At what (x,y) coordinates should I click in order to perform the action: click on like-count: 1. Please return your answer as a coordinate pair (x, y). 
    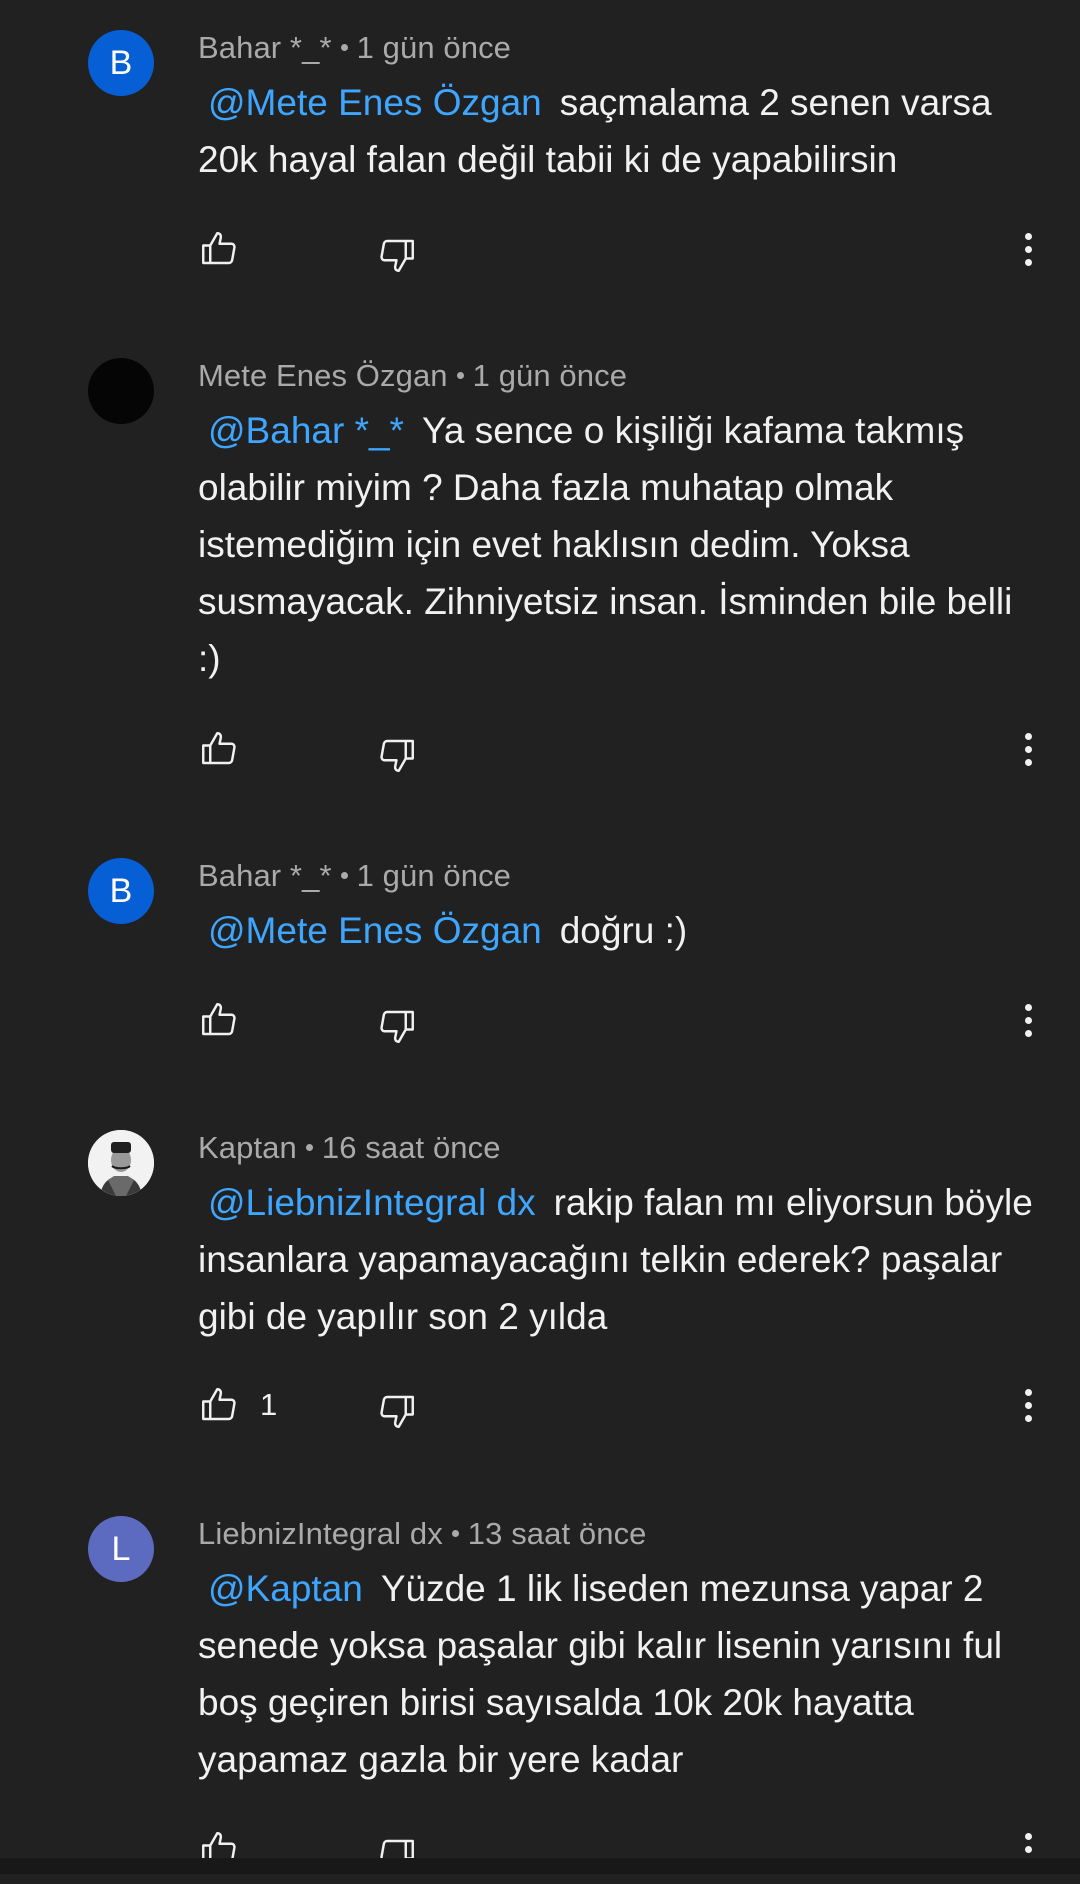
    Looking at the image, I should click on (269, 1404).